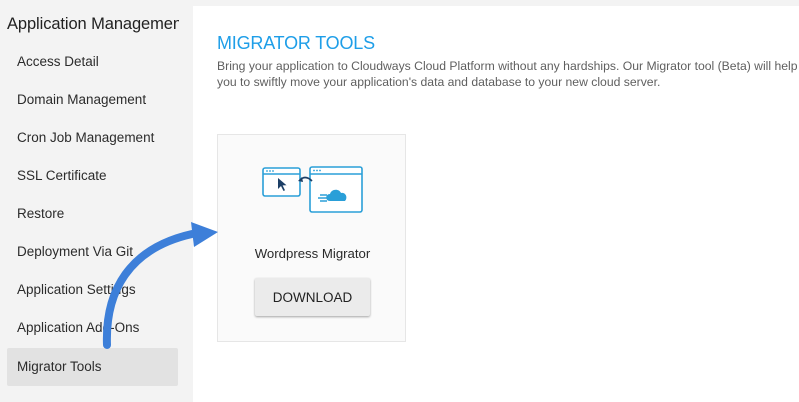 The image size is (799, 402). Describe the element at coordinates (92, 62) in the screenshot. I see `sidebar-item-access-detail: Access Detail` at that location.